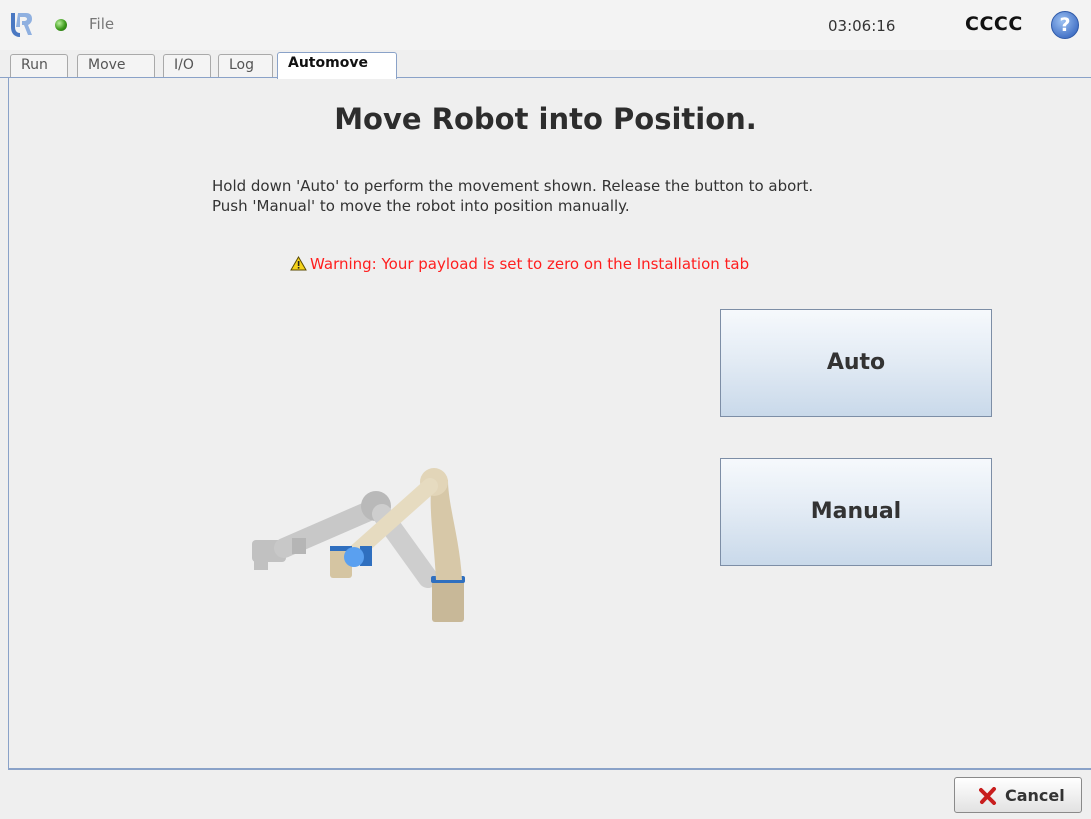  What do you see at coordinates (1035, 795) in the screenshot?
I see `cancel-label: Cancel` at bounding box center [1035, 795].